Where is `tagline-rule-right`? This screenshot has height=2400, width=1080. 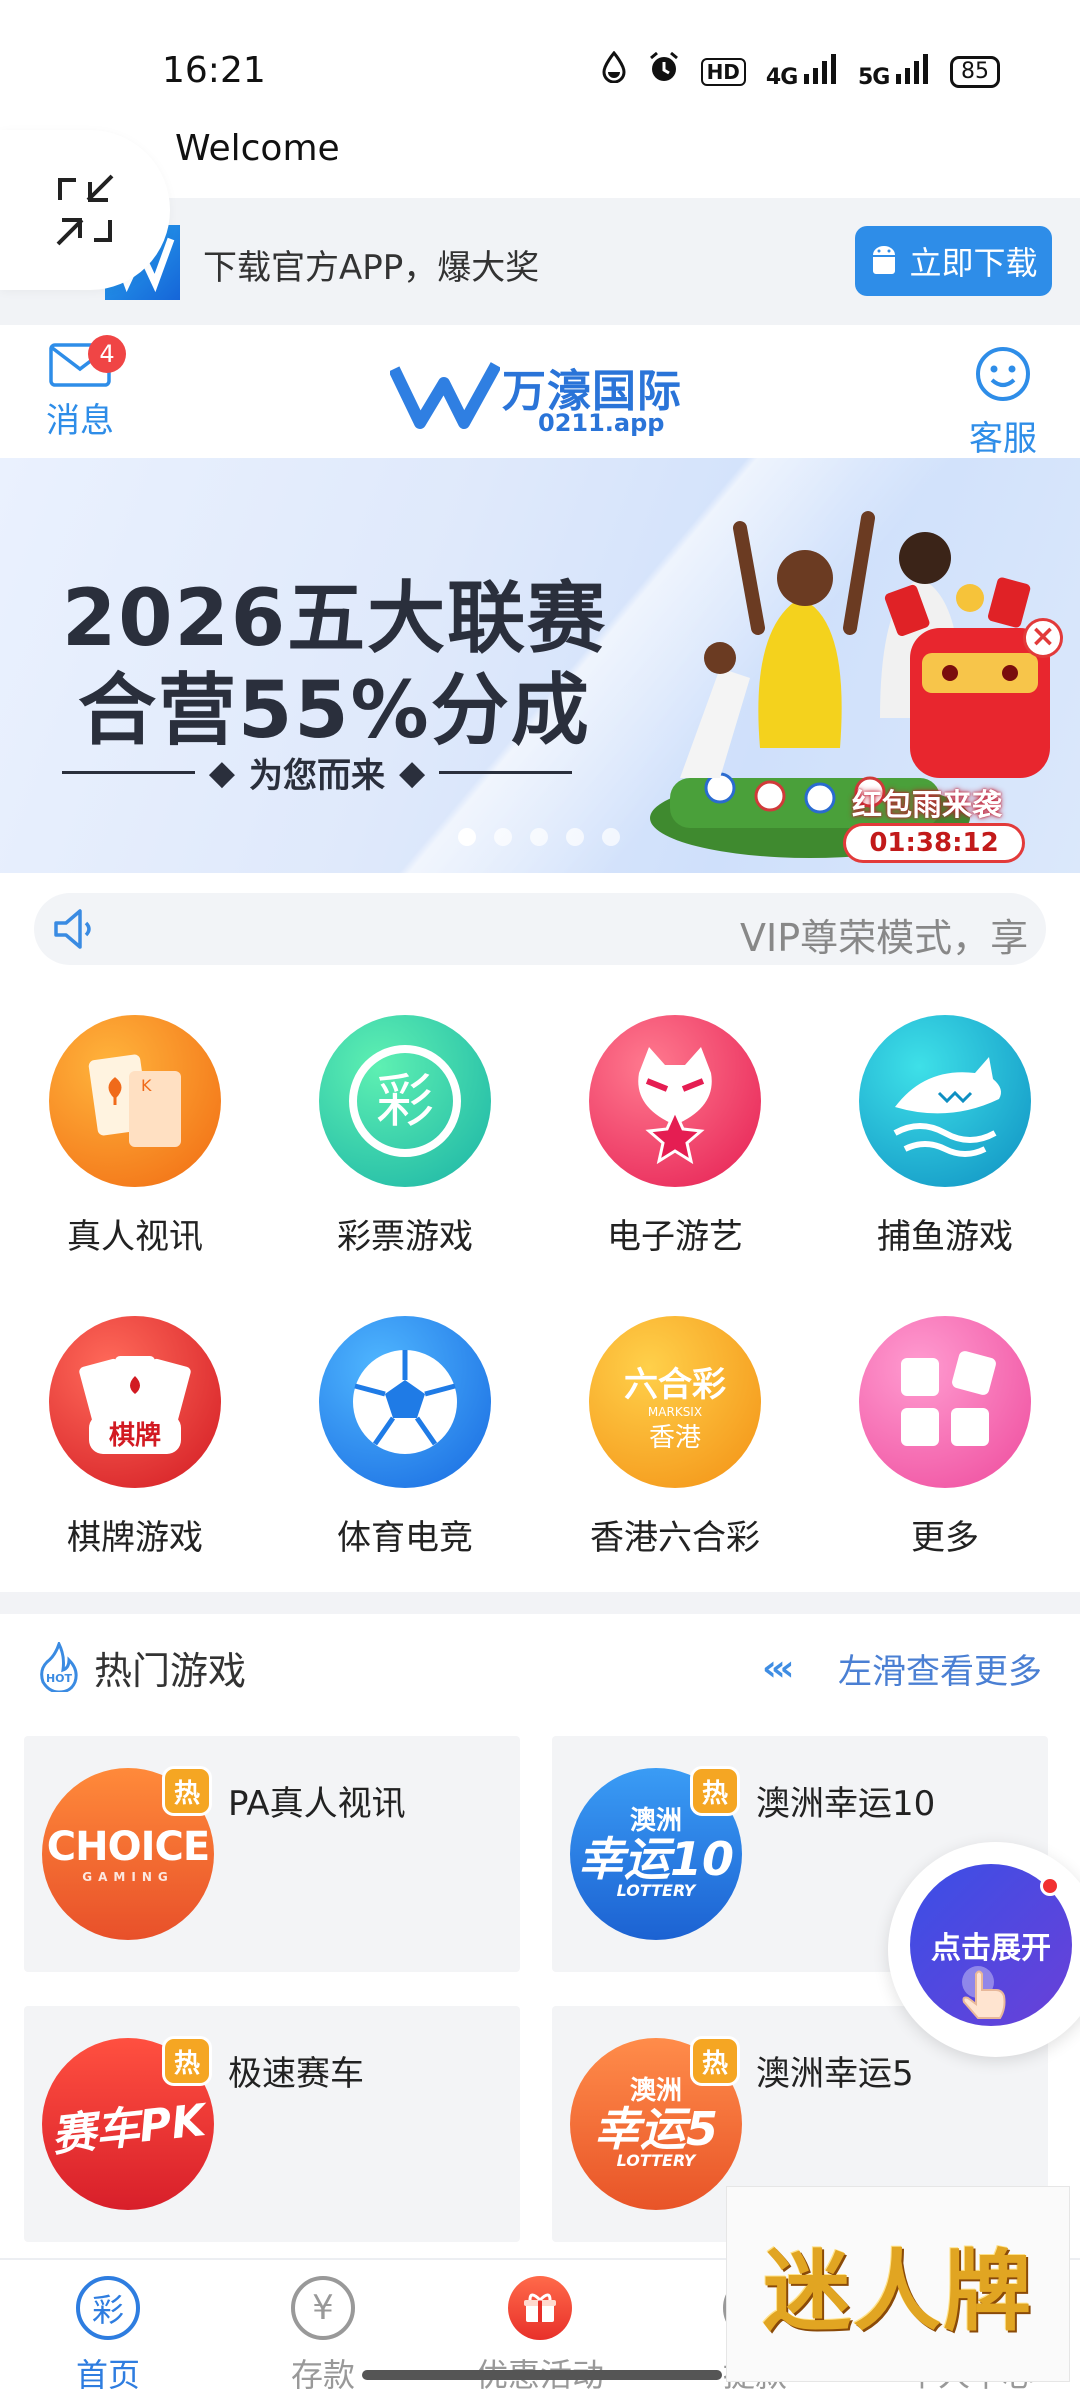 tagline-rule-right is located at coordinates (505, 772).